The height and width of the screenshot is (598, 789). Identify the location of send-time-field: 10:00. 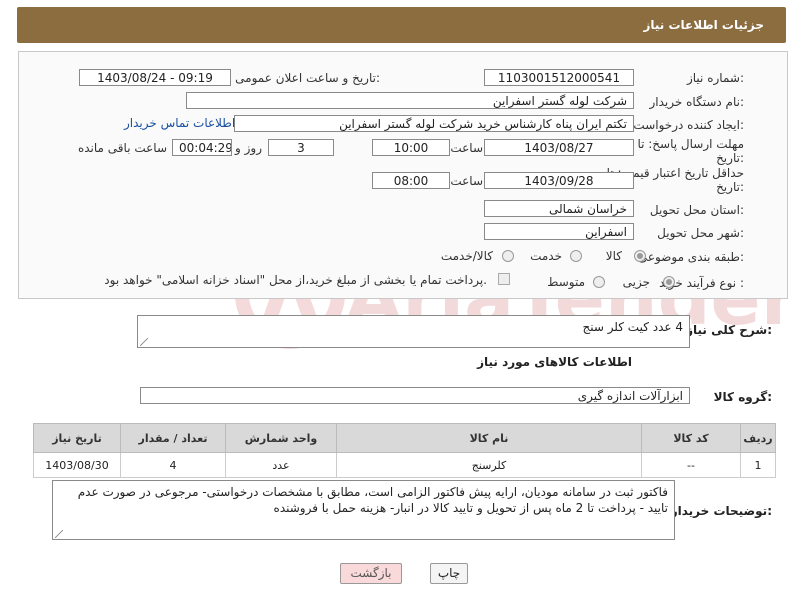
(411, 147).